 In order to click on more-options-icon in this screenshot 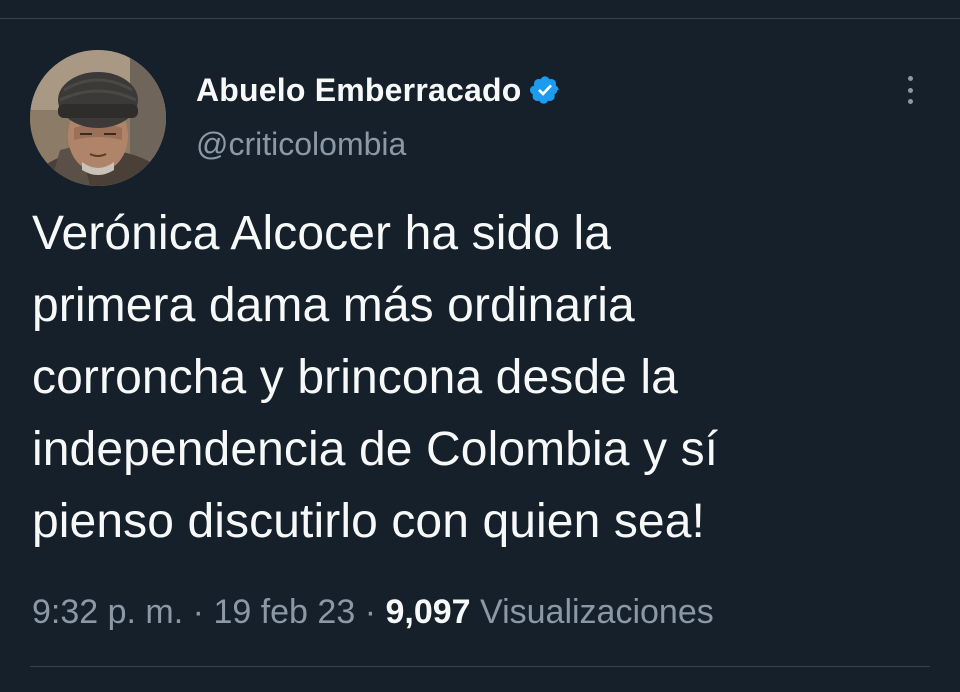, I will do `click(910, 90)`.